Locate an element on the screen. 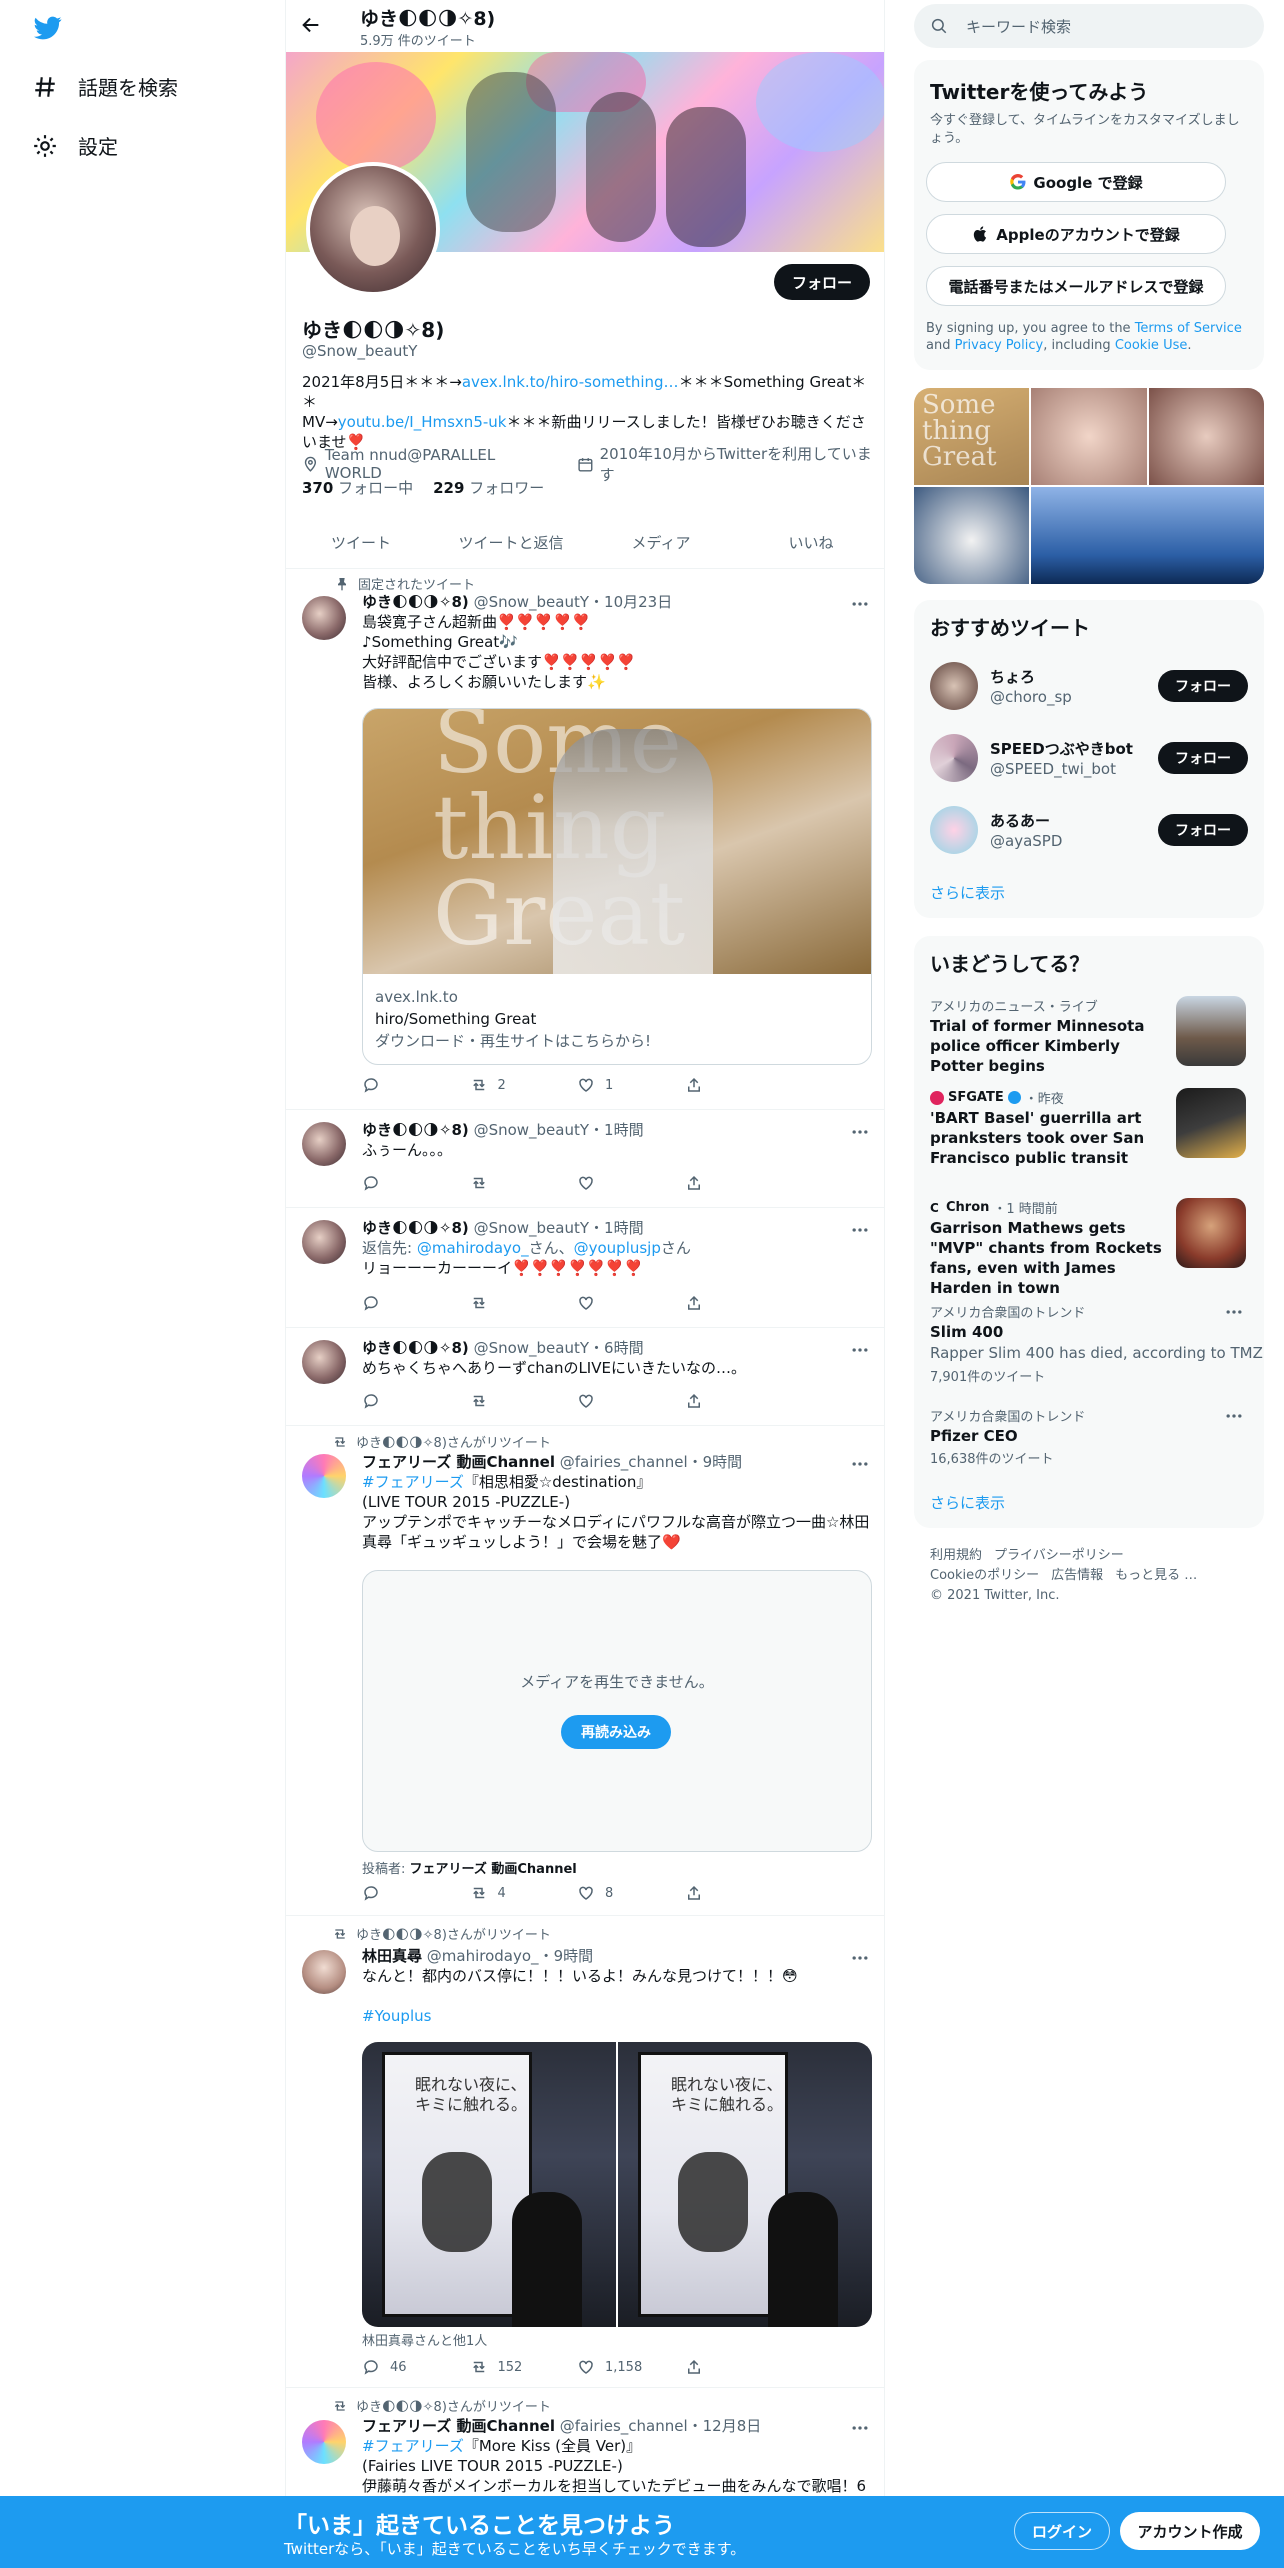 Image resolution: width=1284 pixels, height=2568 pixels. hashtag-link: #Youplus is located at coordinates (396, 2016).